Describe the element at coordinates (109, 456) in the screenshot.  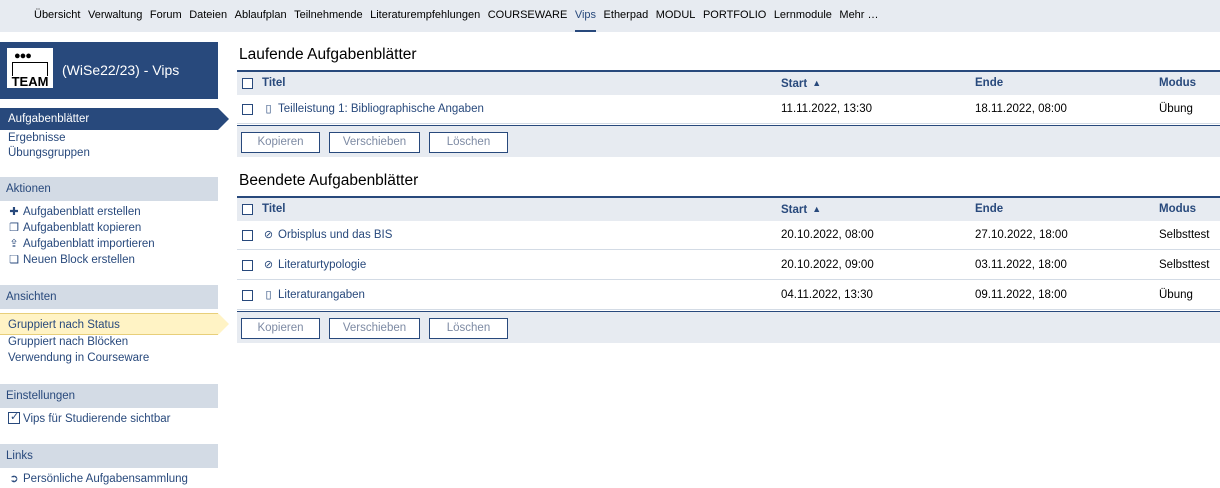
I see `links-header: Links` at that location.